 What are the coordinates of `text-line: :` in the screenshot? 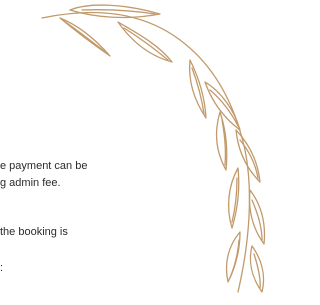 It's located at (2, 268).